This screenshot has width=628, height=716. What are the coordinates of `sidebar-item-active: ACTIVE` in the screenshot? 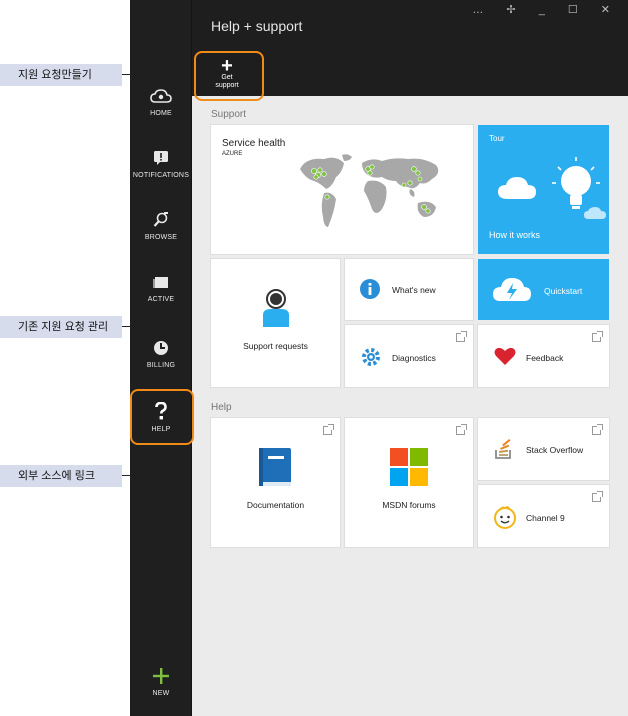 It's located at (161, 289).